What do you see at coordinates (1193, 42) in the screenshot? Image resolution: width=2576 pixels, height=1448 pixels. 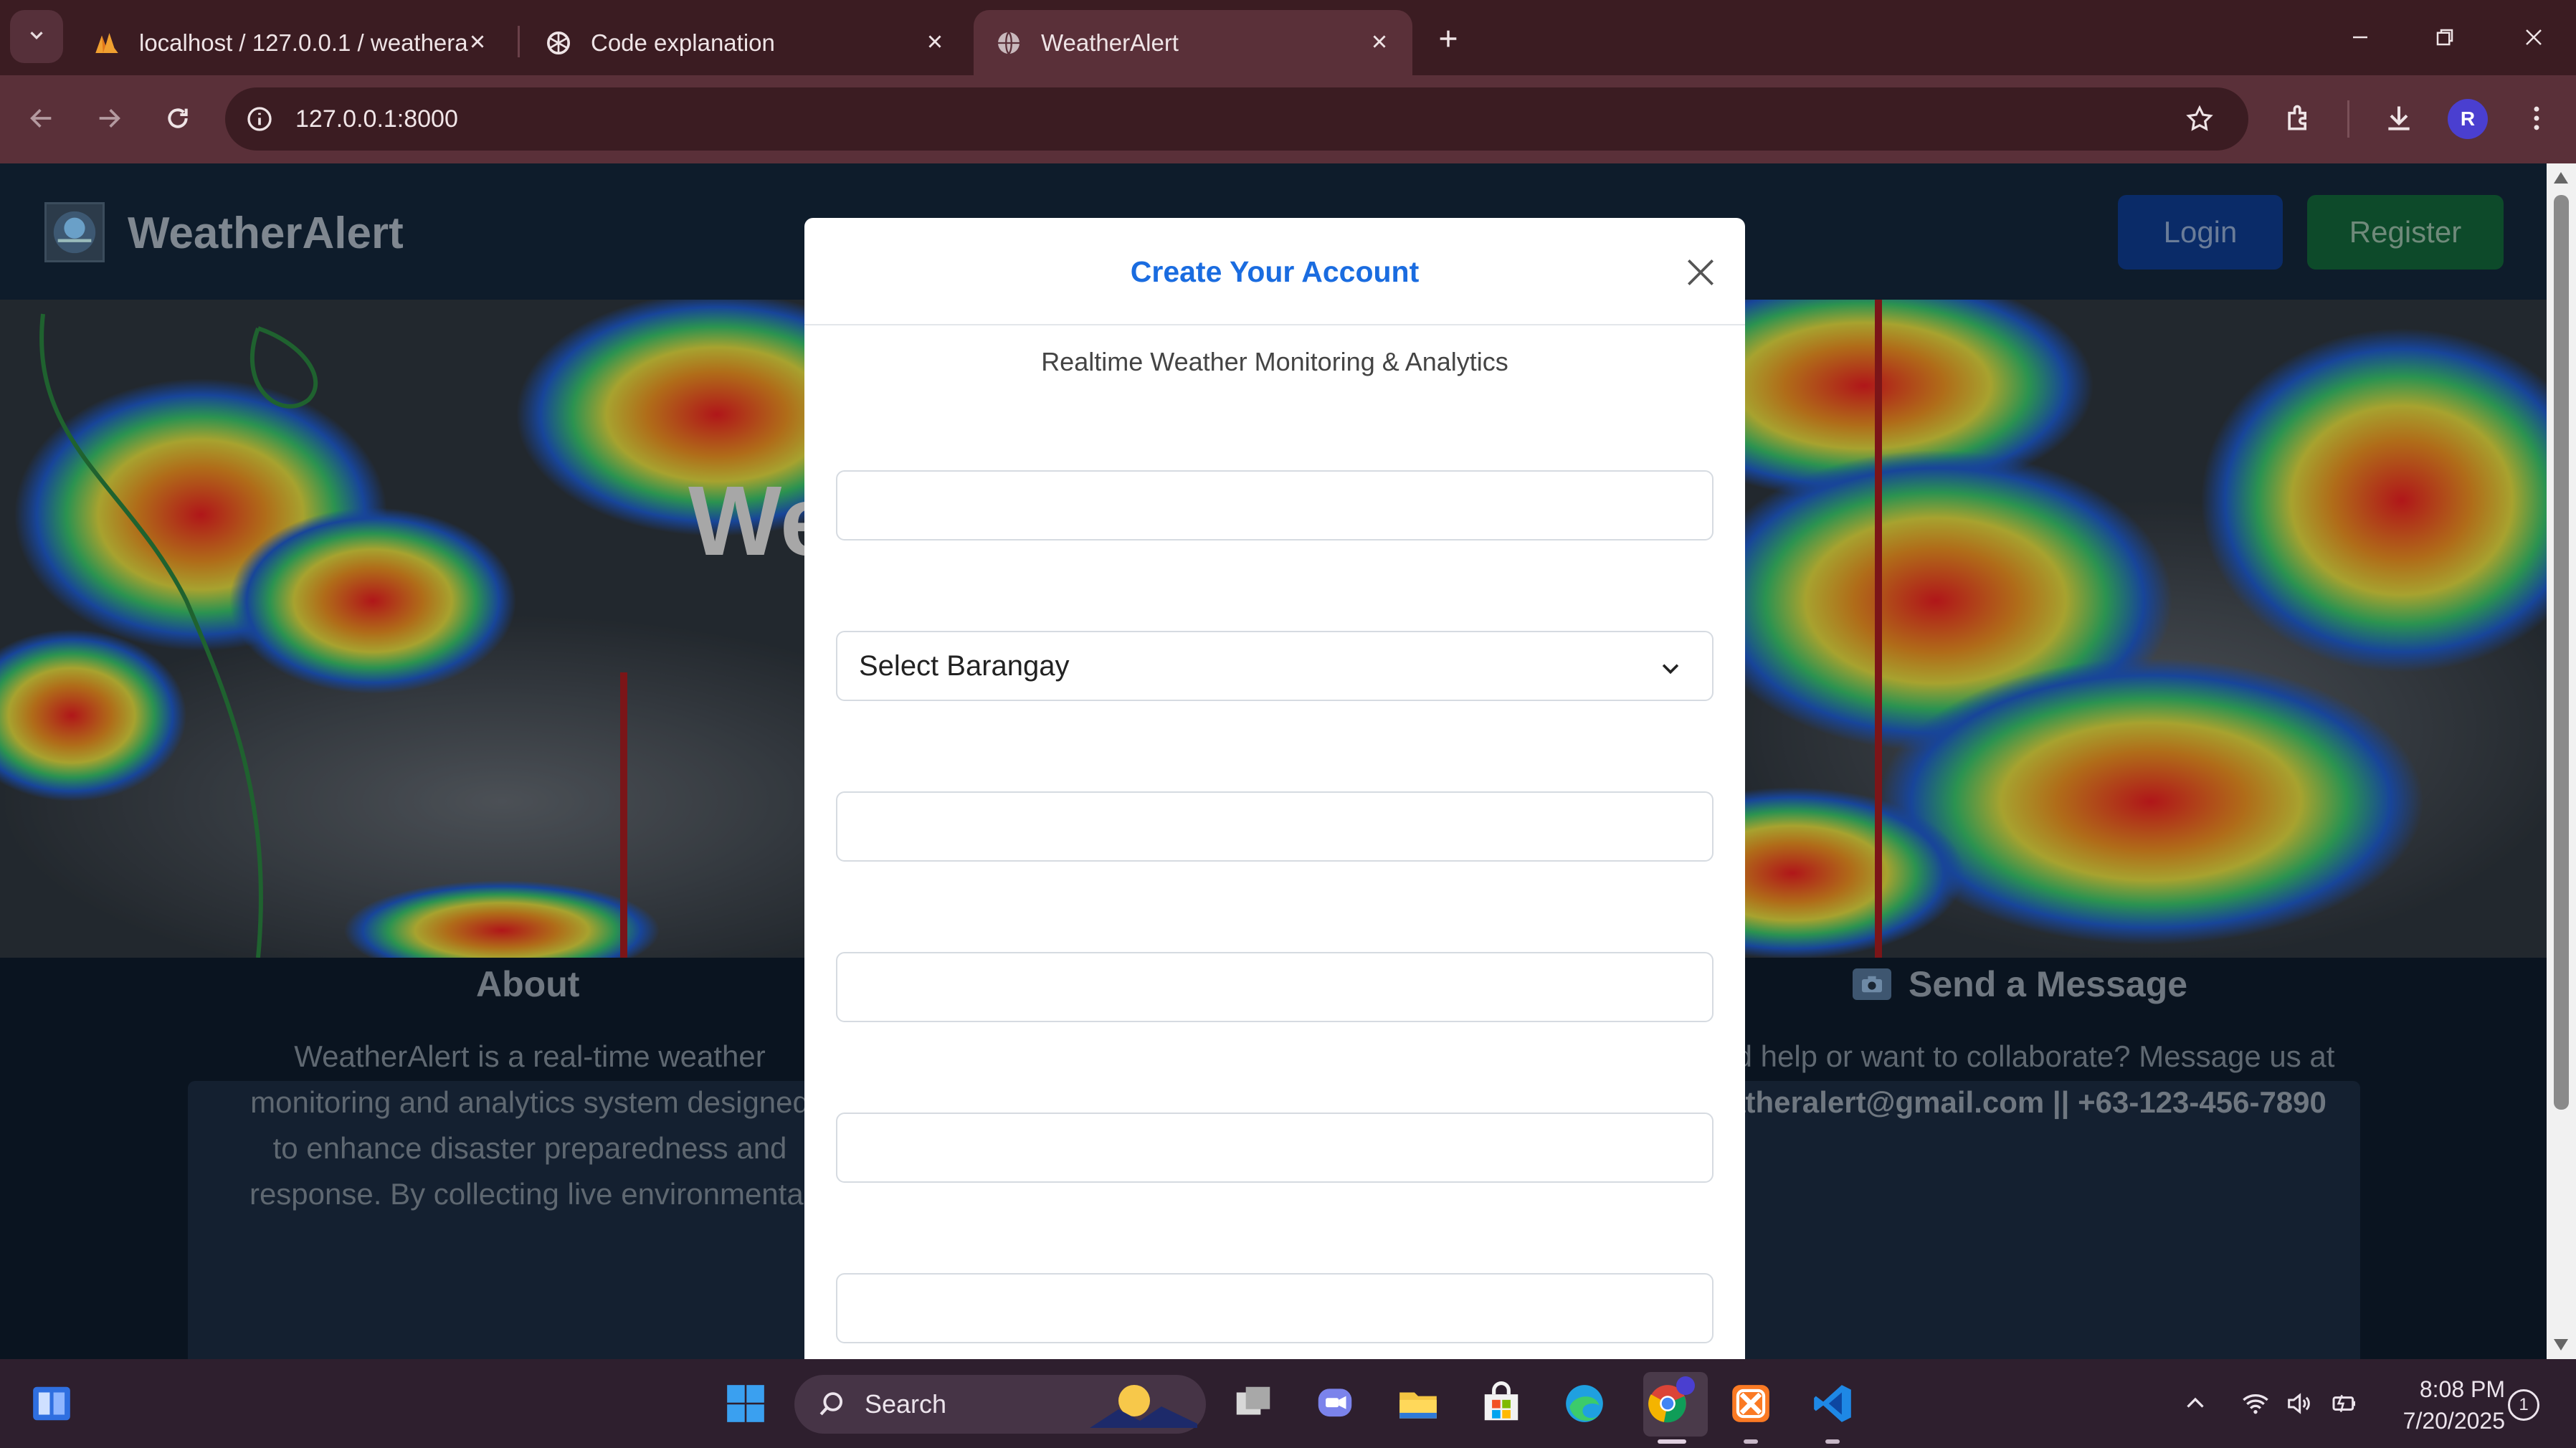 I see `tab-weatheralert: WeatherAlert` at bounding box center [1193, 42].